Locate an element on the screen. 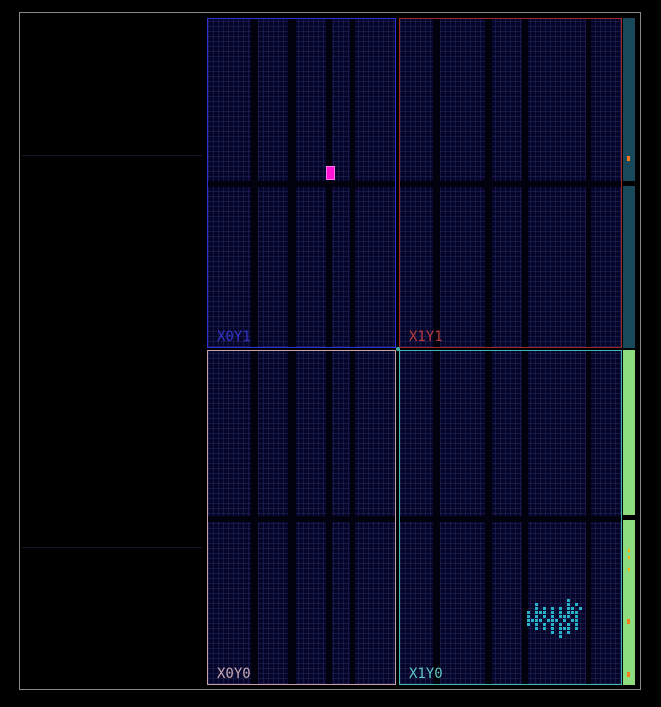 The image size is (661, 707). clock-region-x0y0: X0Y0 is located at coordinates (301, 517).